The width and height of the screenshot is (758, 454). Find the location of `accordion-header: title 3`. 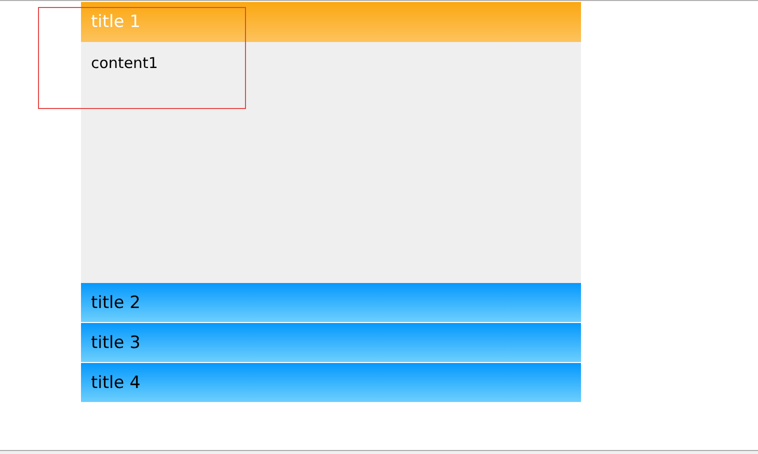

accordion-header: title 3 is located at coordinates (331, 342).